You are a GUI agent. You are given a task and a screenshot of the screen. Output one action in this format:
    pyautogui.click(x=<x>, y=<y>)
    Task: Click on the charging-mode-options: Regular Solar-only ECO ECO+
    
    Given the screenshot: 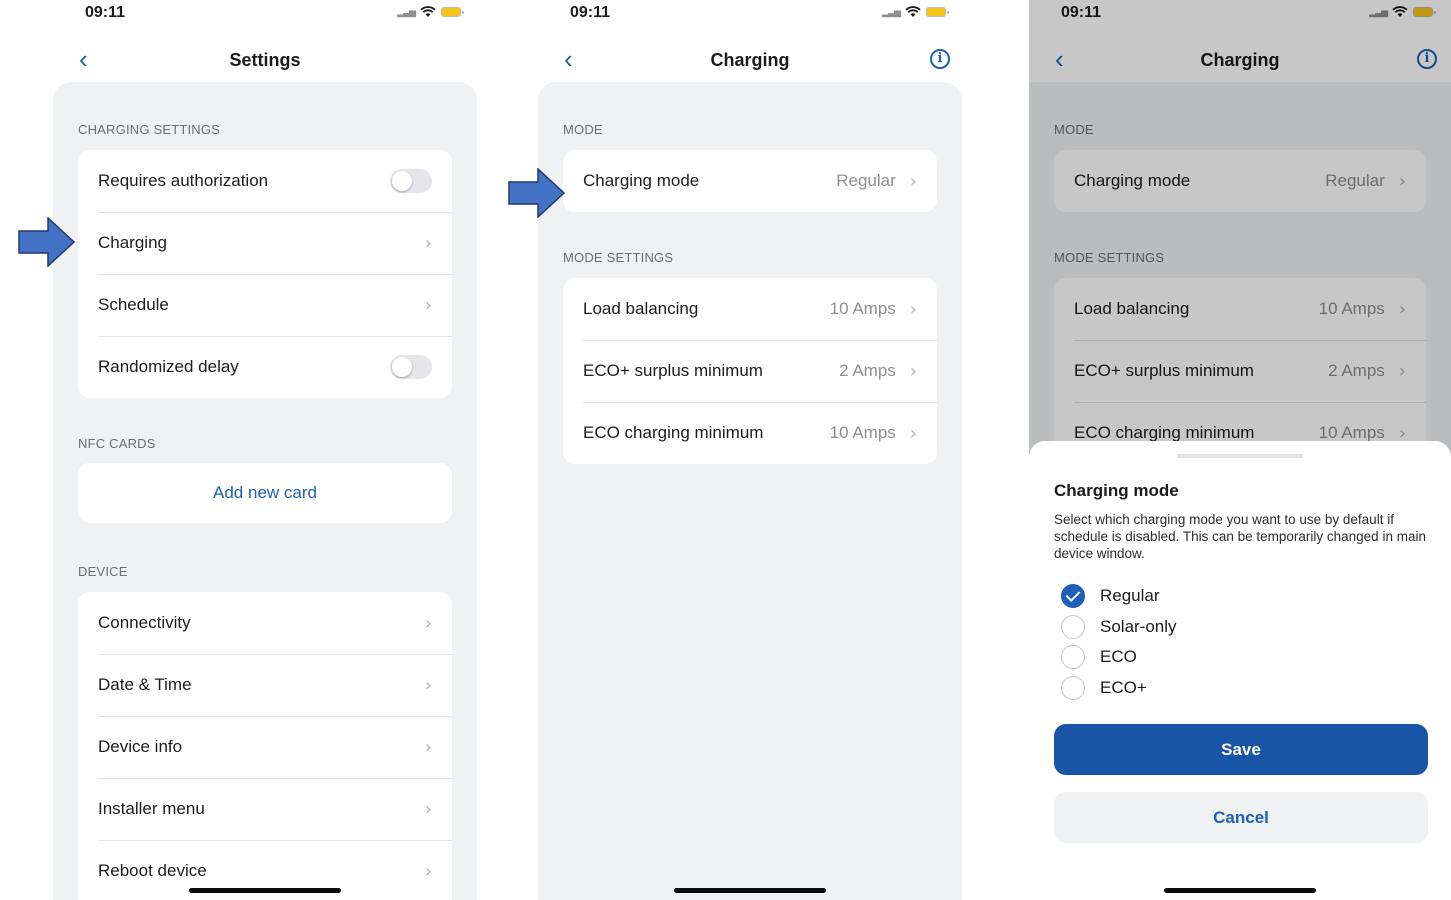 What is the action you would take?
    pyautogui.click(x=1119, y=642)
    